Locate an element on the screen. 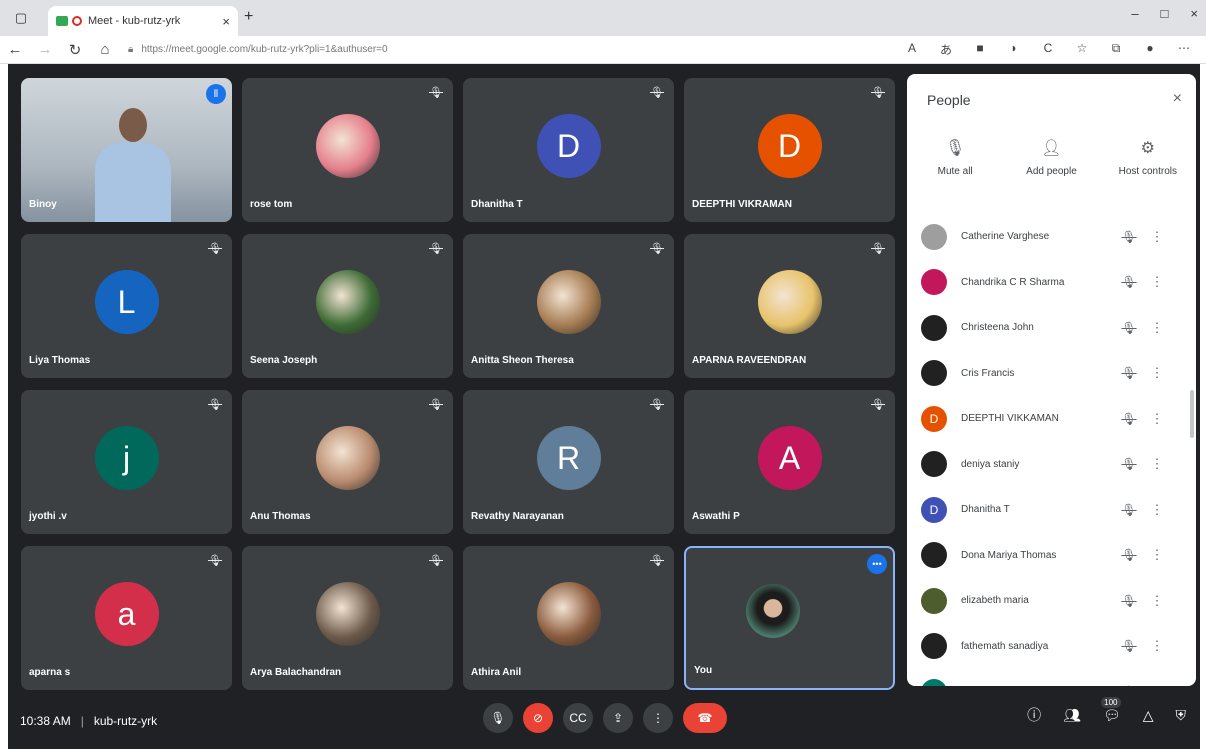 The image size is (1206, 749). people-list-item: D DEEPTHI VIKKAMAN 🎙︎ ⋮ is located at coordinates (1051, 419).